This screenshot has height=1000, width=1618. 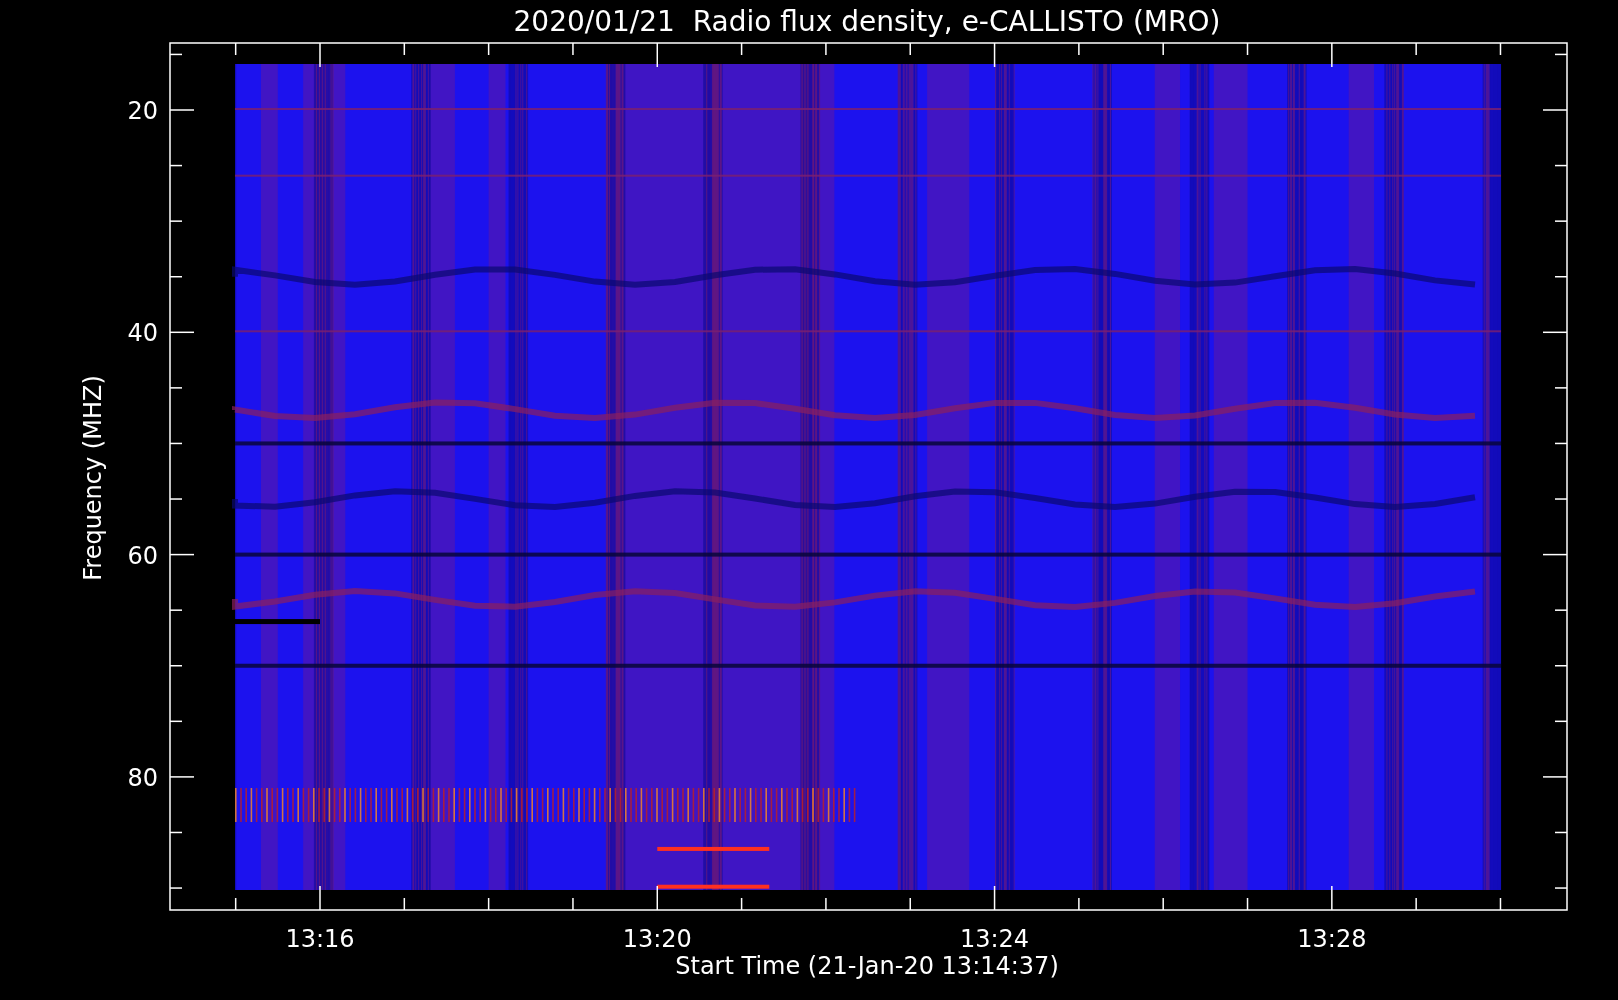 I want to click on axis-label: Start Time (21-Jan-20 13:14:37), so click(x=867, y=966).